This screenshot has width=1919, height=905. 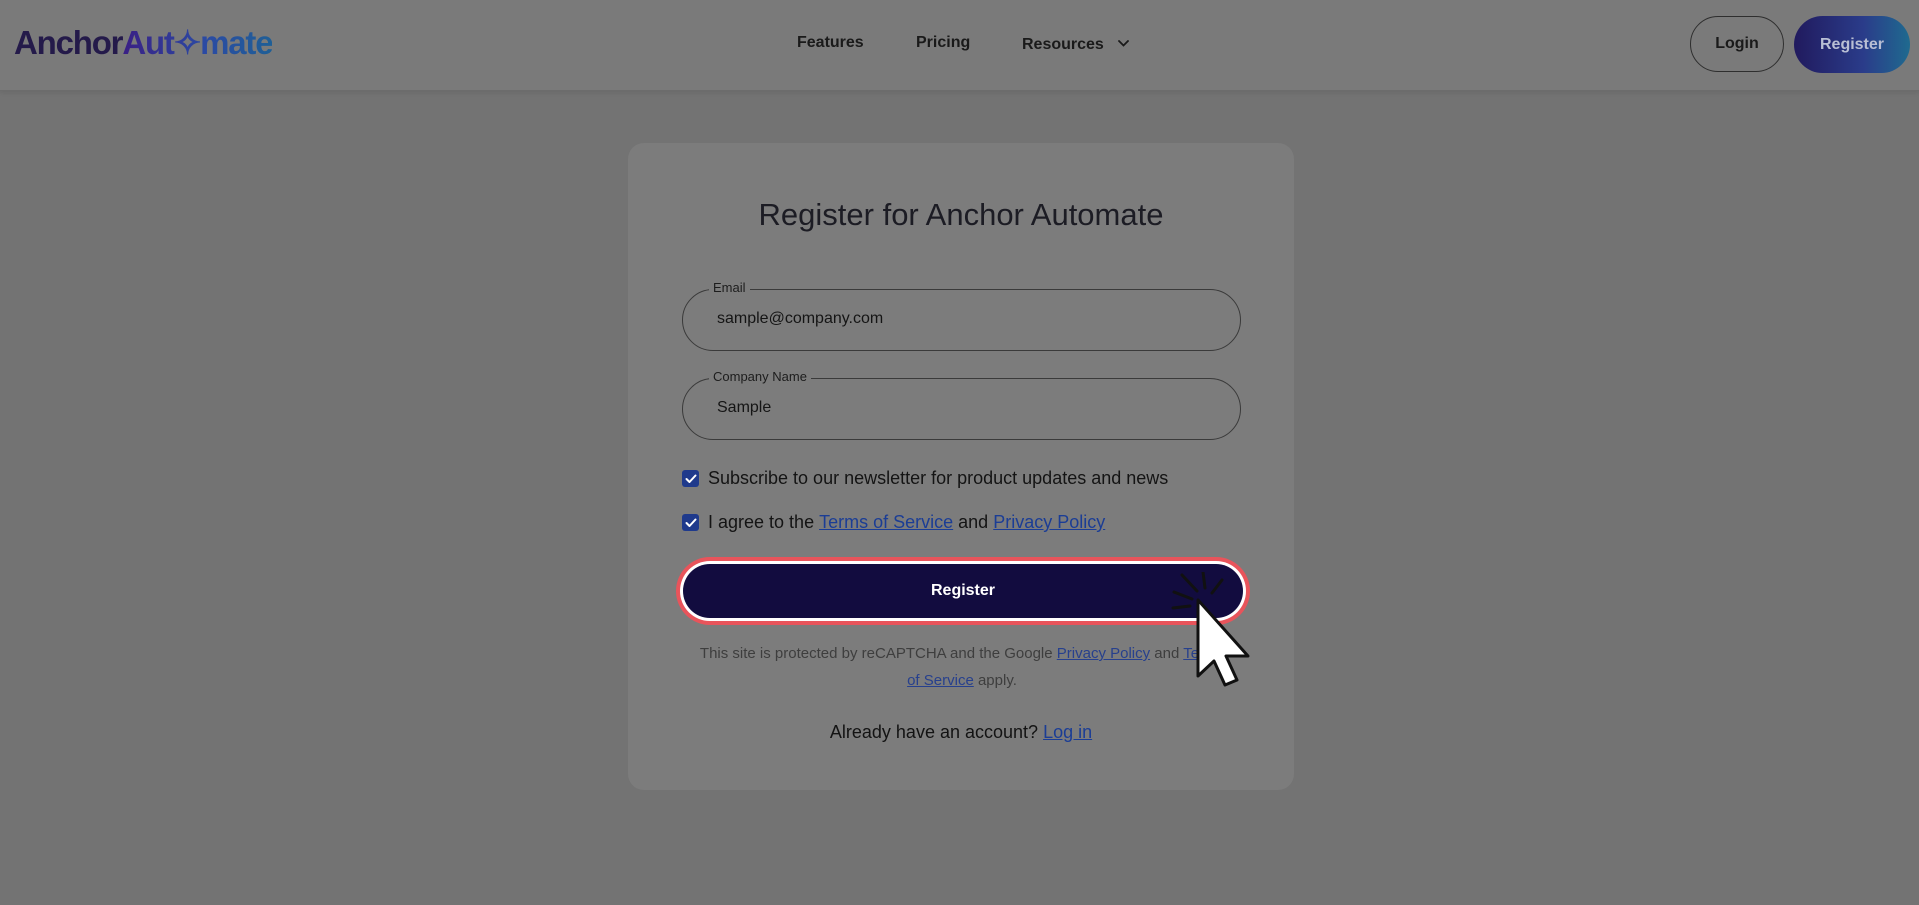 What do you see at coordinates (1067, 732) in the screenshot?
I see `login-link: Log in` at bounding box center [1067, 732].